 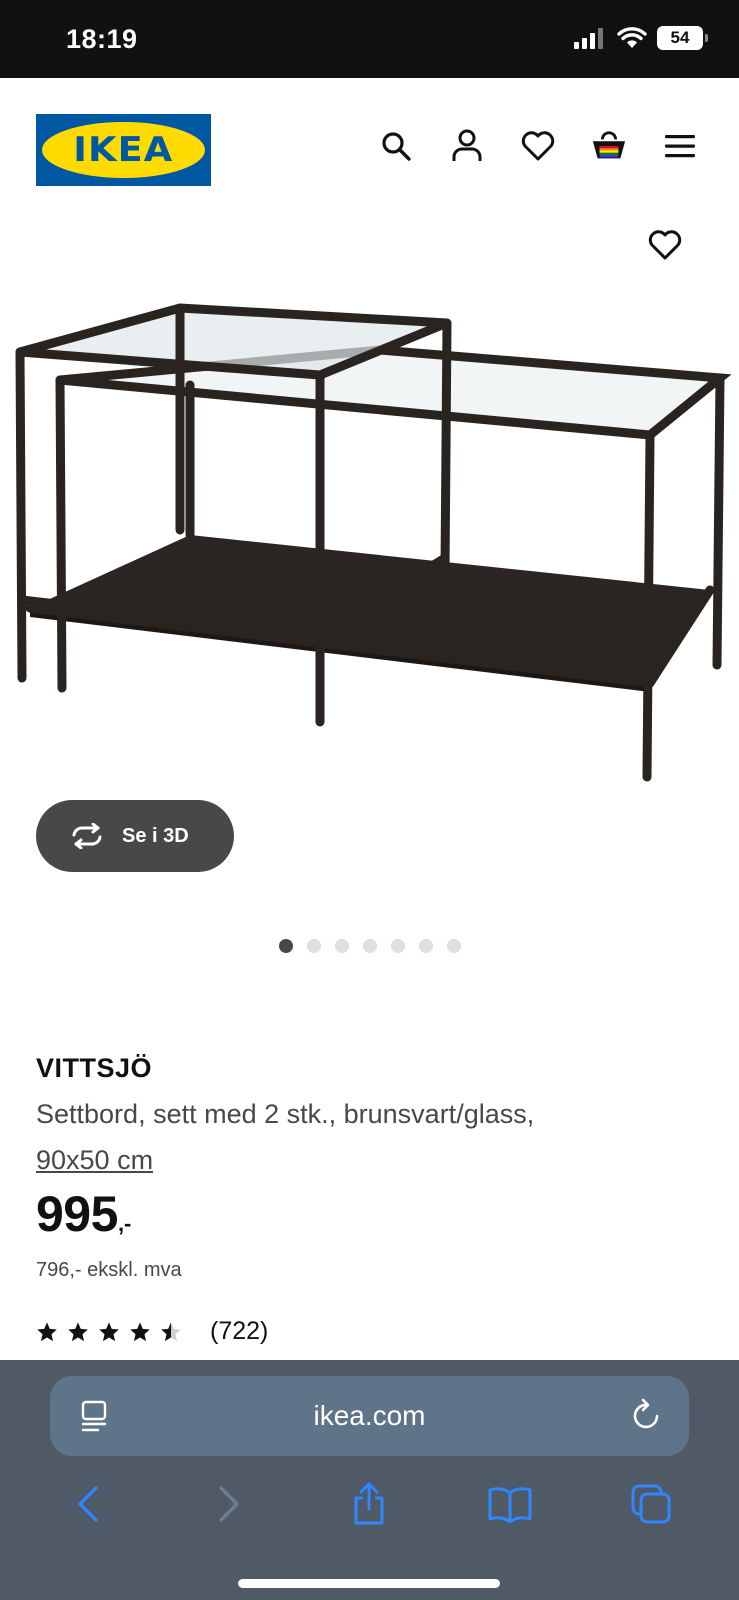 I want to click on logo-oval: IKEA, so click(x=123, y=150).